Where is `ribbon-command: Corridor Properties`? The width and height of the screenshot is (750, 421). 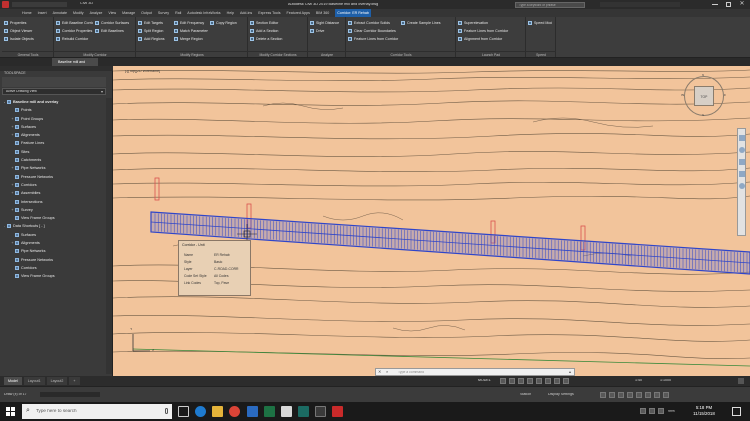
ribbon-command: Corridor Properties is located at coordinates (74, 31).